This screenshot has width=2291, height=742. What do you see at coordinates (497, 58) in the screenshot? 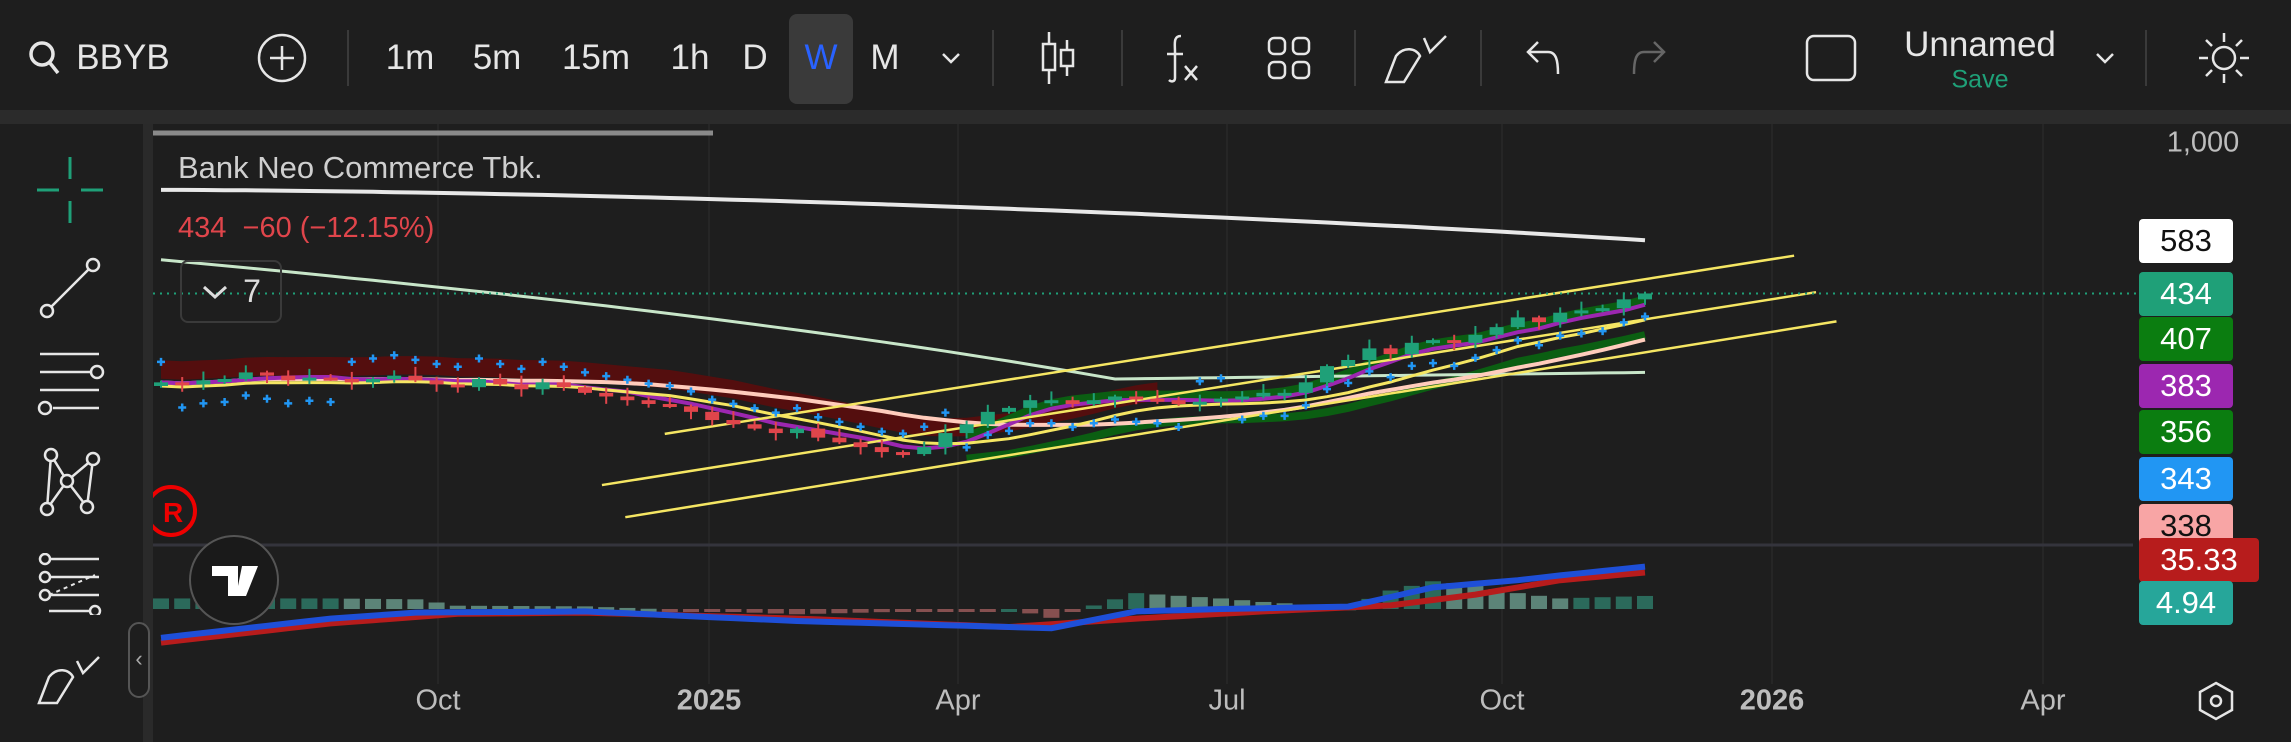
I see `interval-5m: 5m` at bounding box center [497, 58].